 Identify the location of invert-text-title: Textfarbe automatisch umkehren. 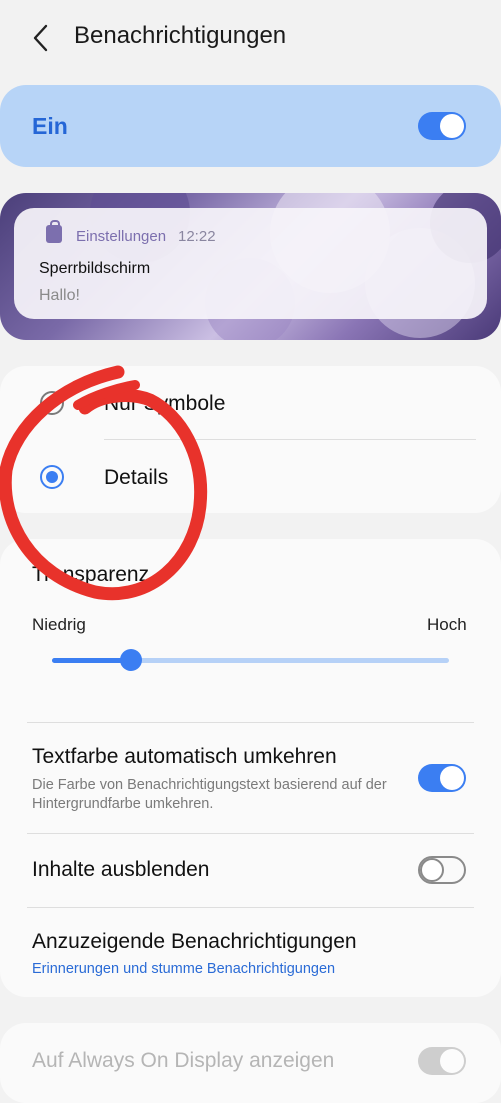
(184, 756).